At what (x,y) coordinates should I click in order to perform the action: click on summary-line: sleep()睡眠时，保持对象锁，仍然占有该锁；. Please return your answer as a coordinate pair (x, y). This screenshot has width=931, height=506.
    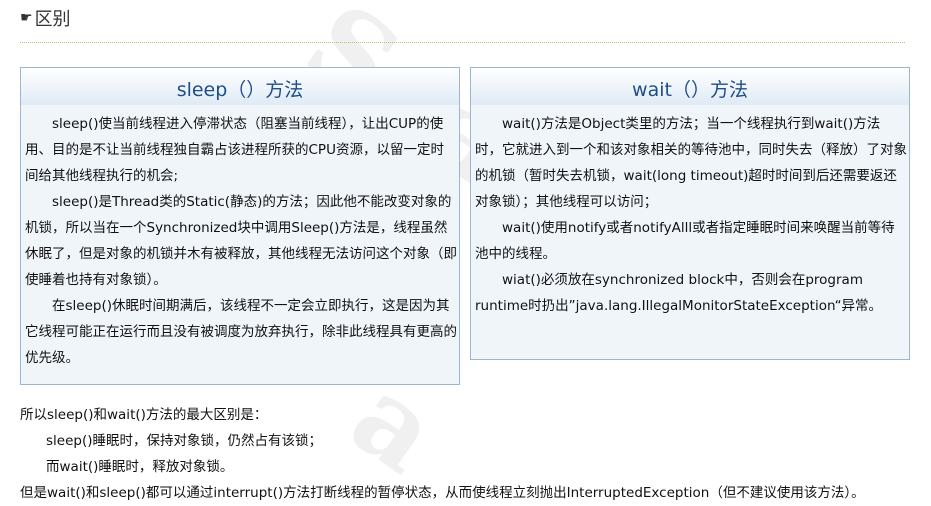
    Looking at the image, I should click on (184, 441).